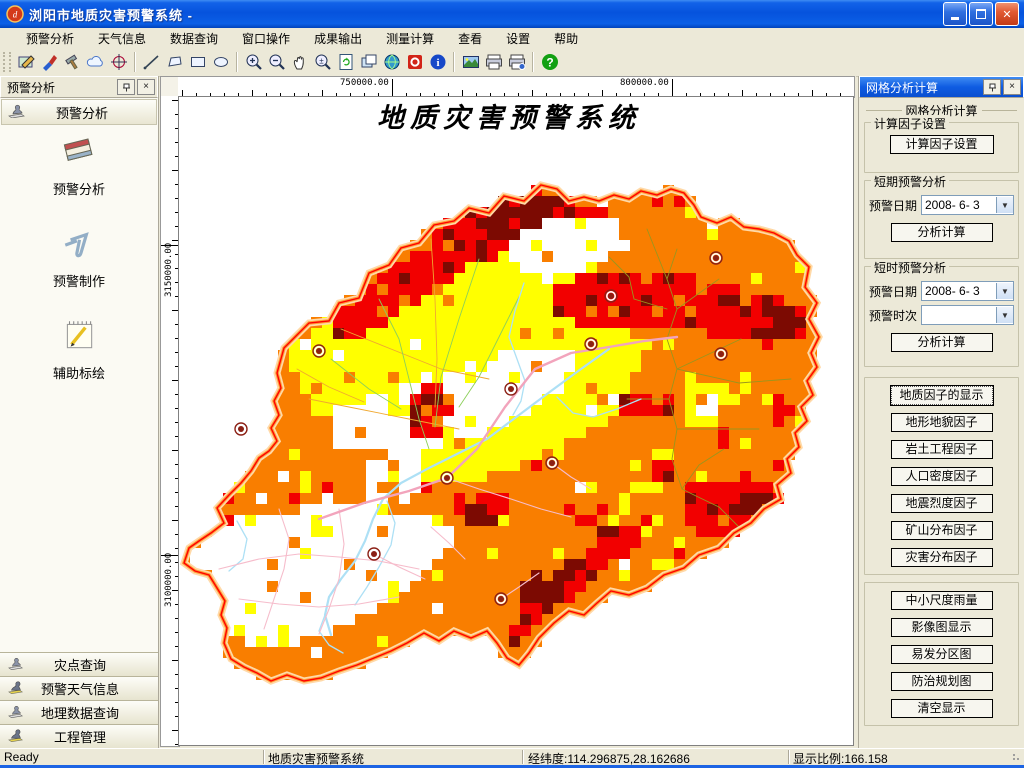 The height and width of the screenshot is (768, 1024). I want to click on menu-item-8: 设置, so click(518, 38).